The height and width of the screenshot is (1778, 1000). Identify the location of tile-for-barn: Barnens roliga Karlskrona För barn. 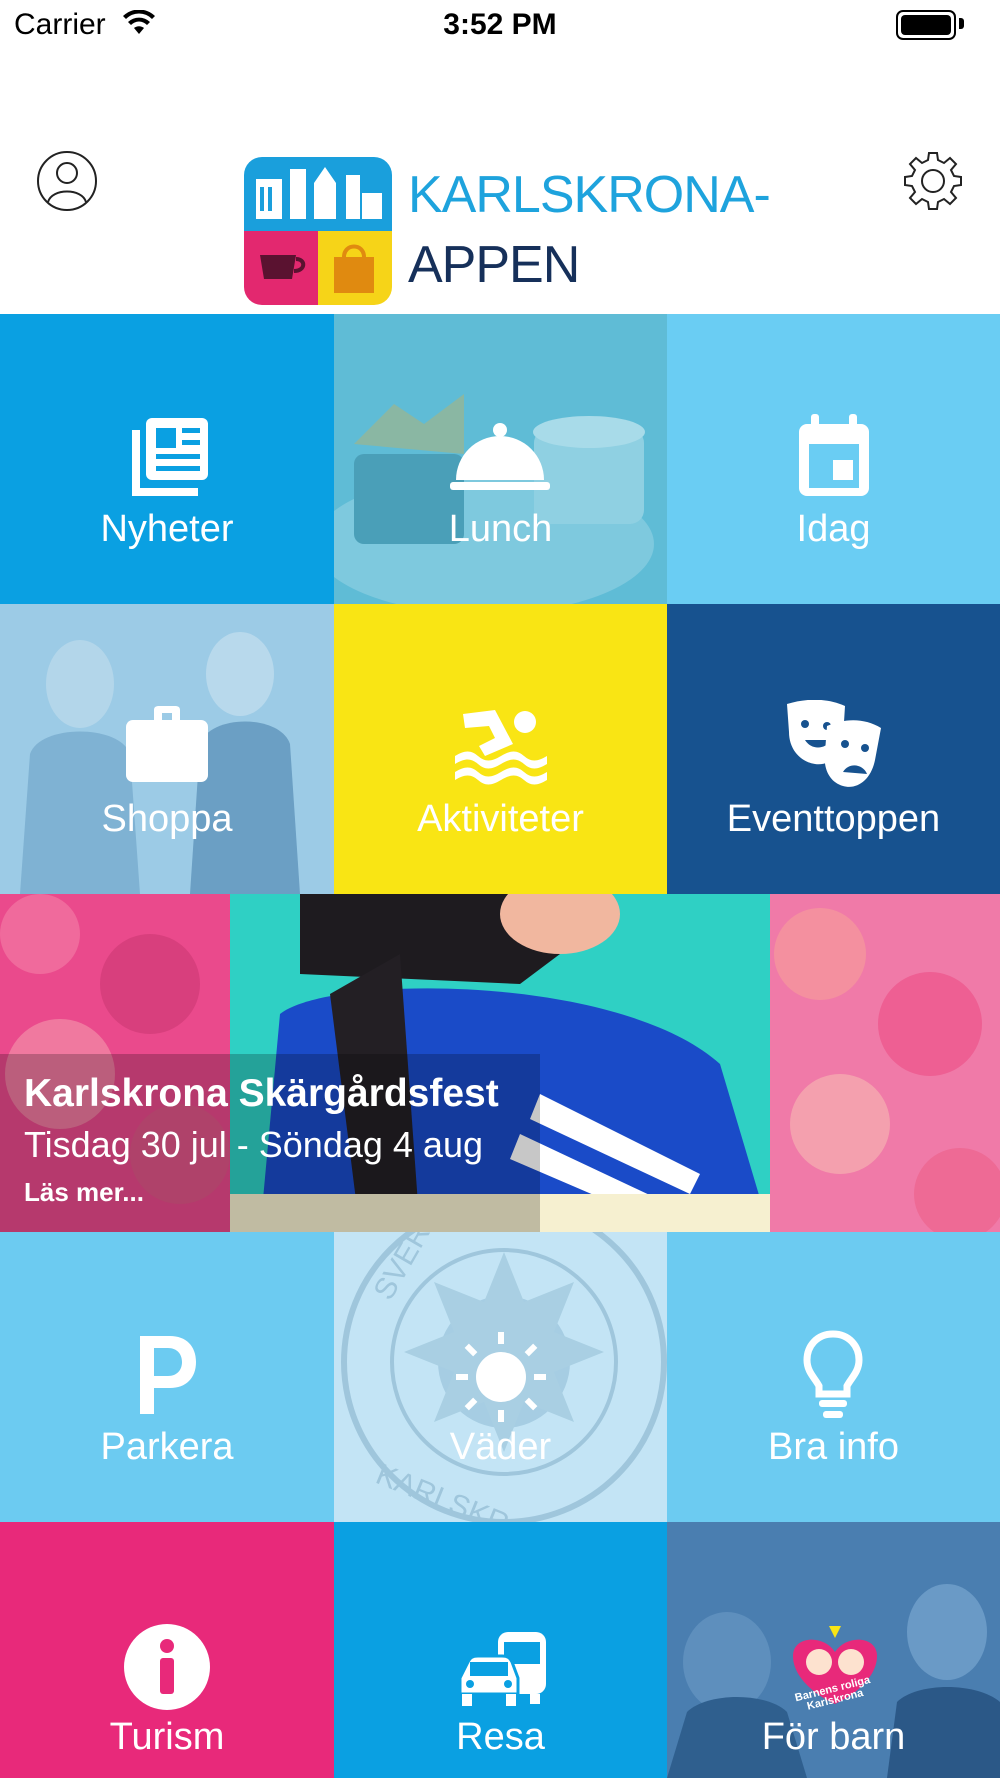
(833, 1650).